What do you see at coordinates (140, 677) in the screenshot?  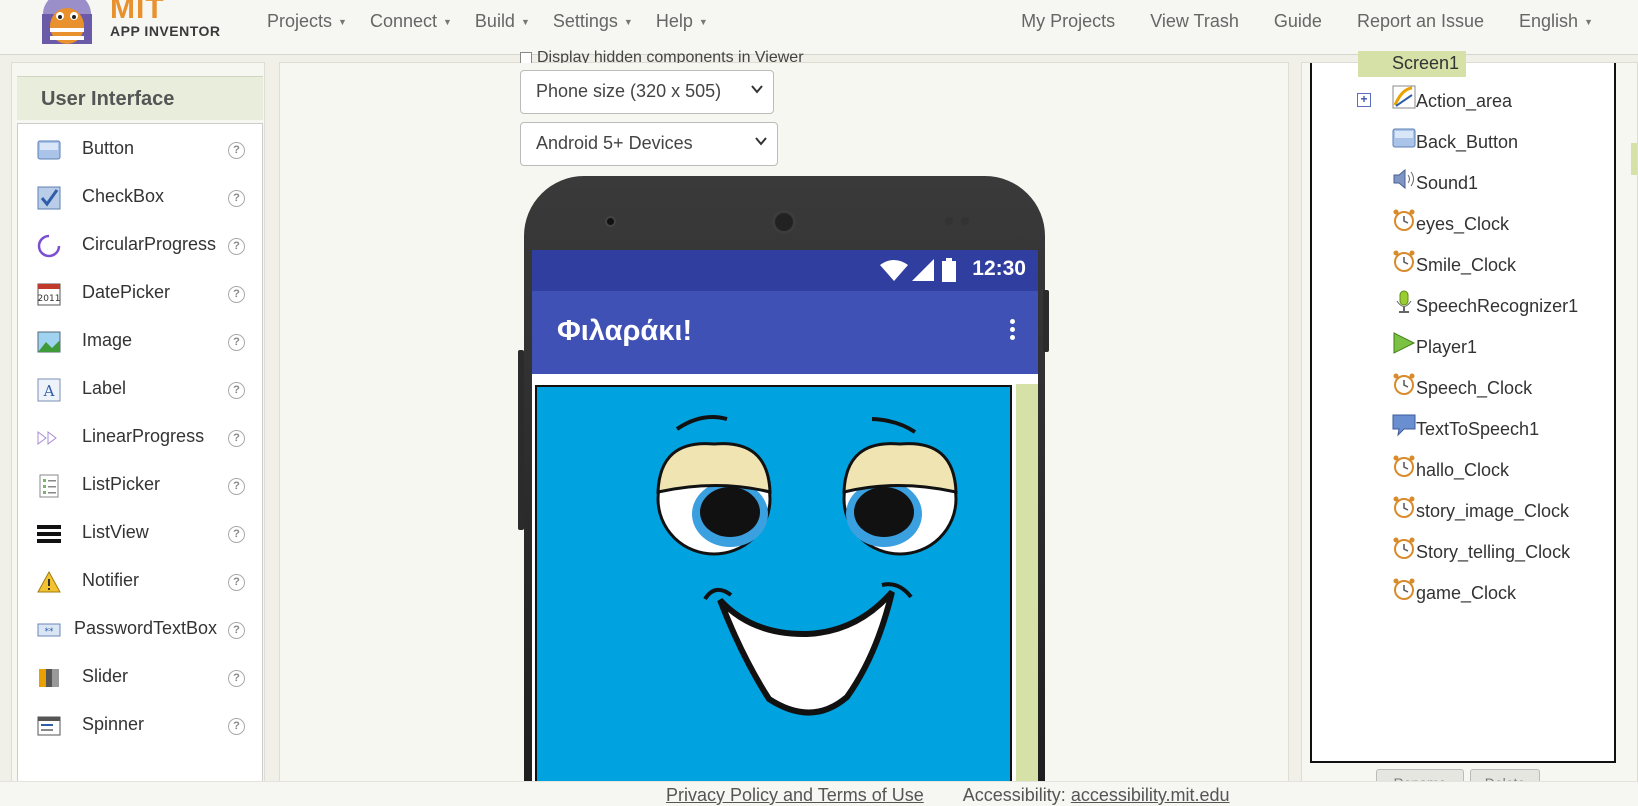 I see `palette-item-slider: Slider ?` at bounding box center [140, 677].